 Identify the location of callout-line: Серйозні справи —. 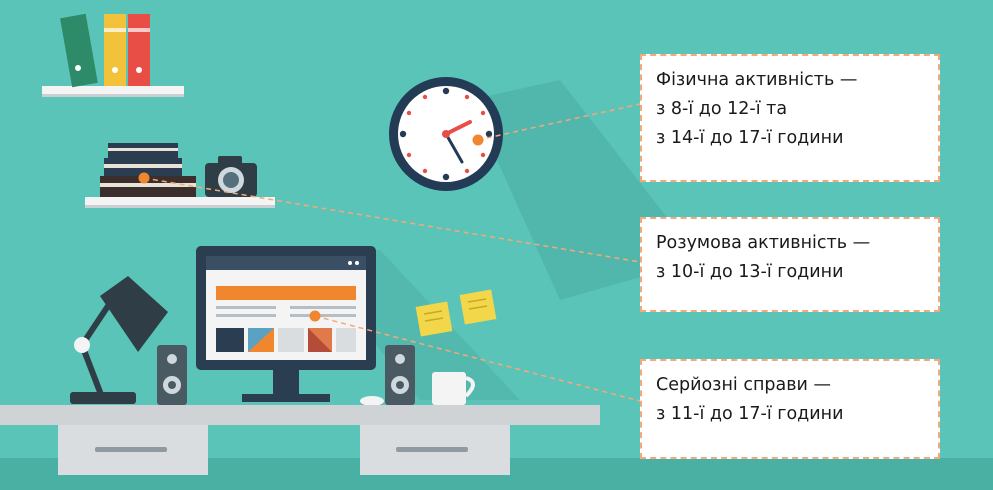
(743, 385).